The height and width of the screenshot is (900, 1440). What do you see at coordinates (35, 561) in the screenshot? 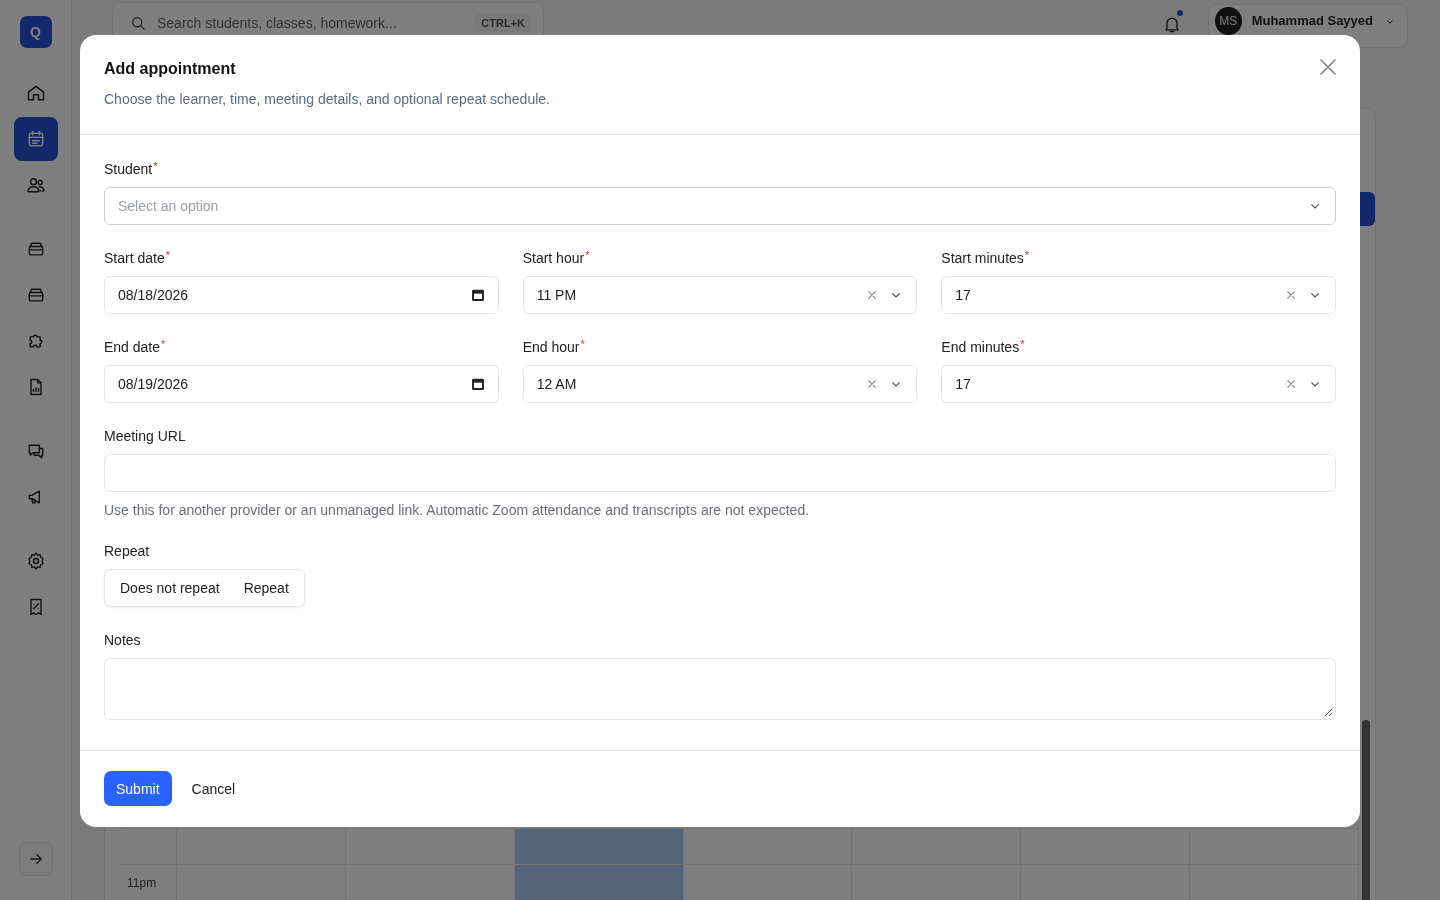
I see `settings-icon` at bounding box center [35, 561].